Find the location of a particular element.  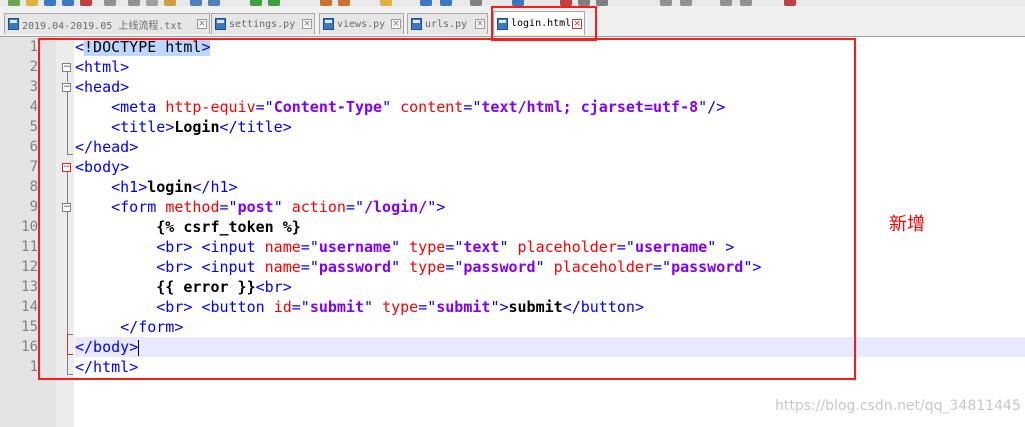

line-number: 5 is located at coordinates (33, 127).